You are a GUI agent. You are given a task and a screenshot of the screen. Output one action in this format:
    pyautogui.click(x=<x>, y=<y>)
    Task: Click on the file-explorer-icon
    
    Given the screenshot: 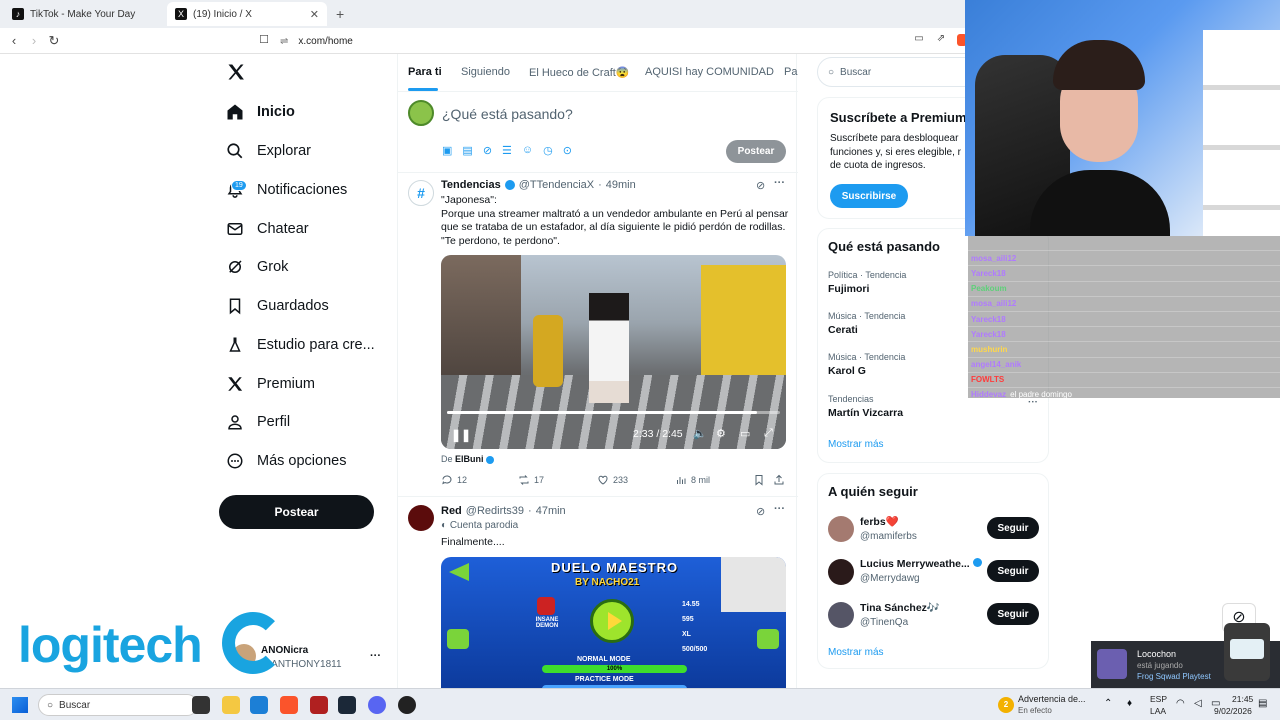 What is the action you would take?
    pyautogui.click(x=231, y=705)
    